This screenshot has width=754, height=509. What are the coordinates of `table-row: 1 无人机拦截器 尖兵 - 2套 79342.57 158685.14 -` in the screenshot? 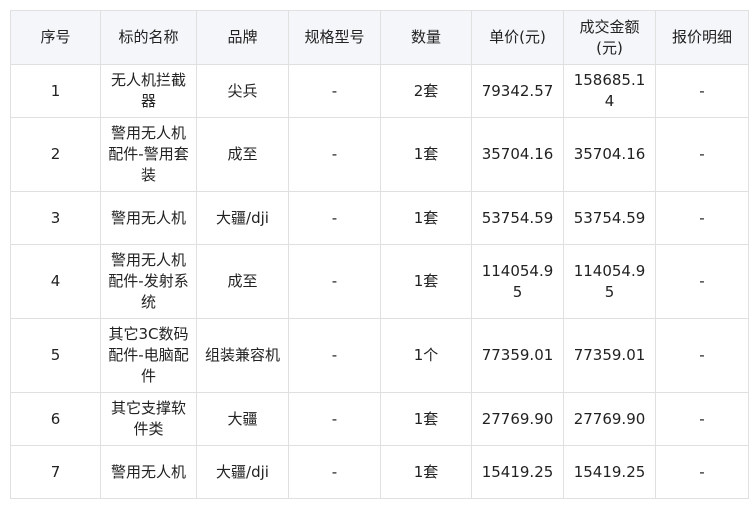 It's located at (379, 91).